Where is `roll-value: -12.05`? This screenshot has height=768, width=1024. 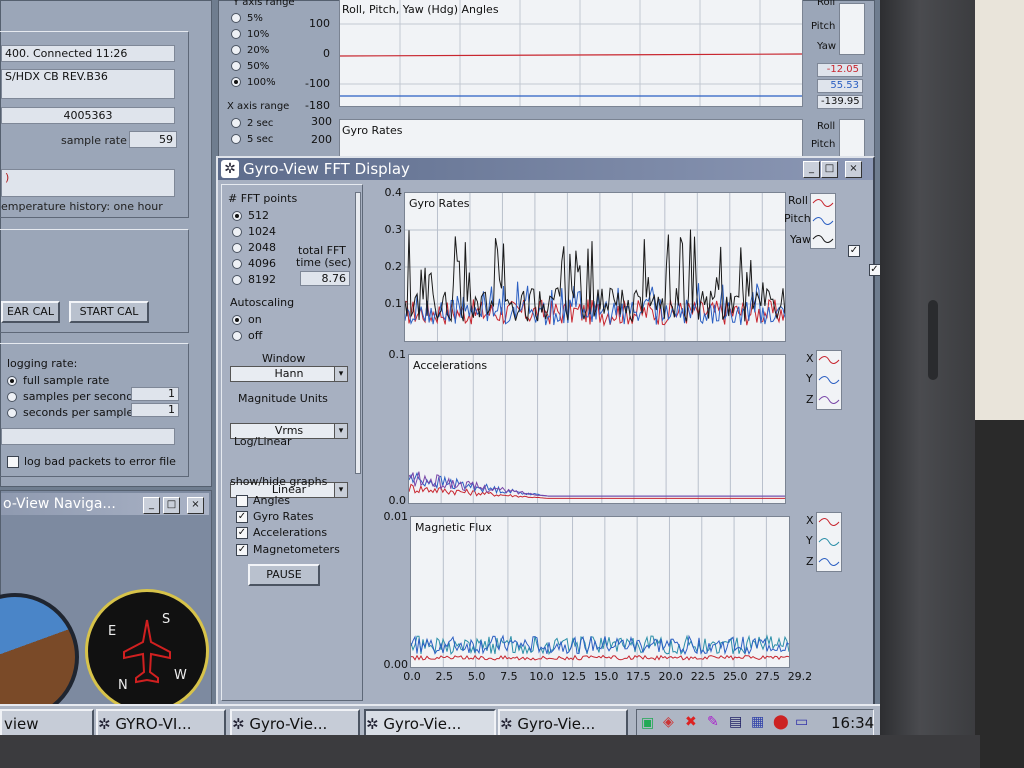
roll-value: -12.05 is located at coordinates (840, 70).